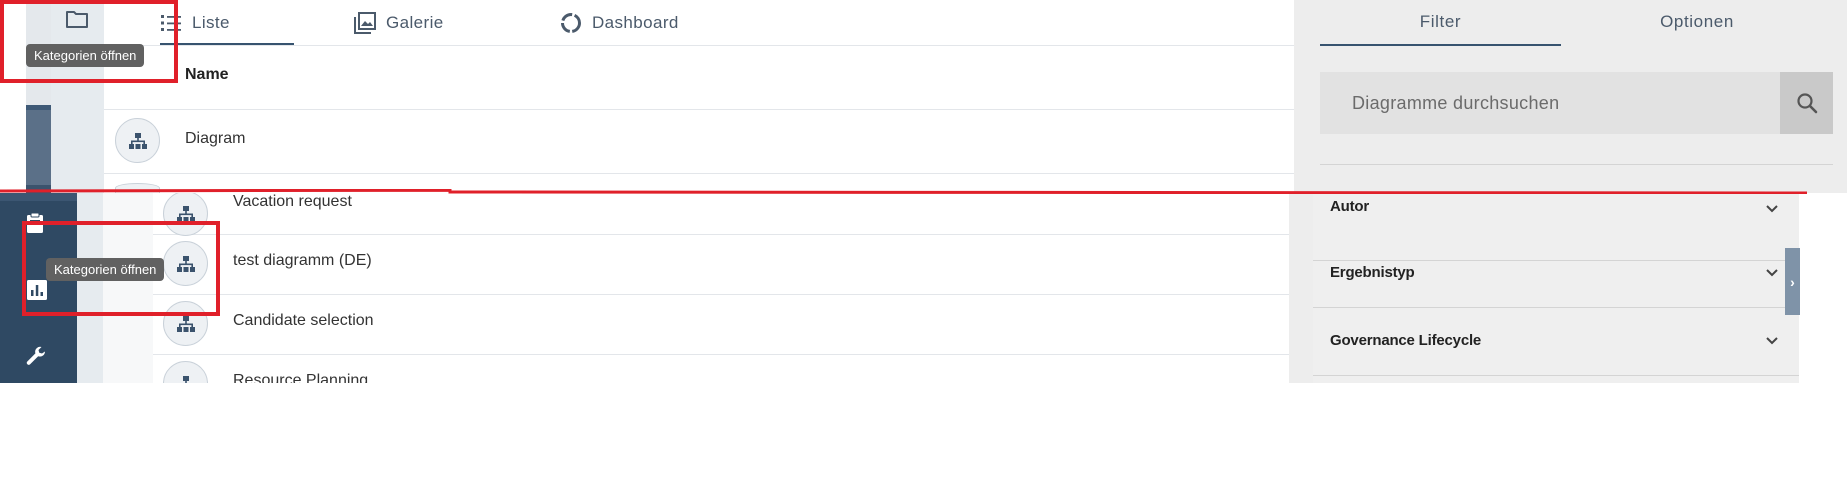  Describe the element at coordinates (1792, 281) in the screenshot. I see `panel-expand-handle: ›` at that location.